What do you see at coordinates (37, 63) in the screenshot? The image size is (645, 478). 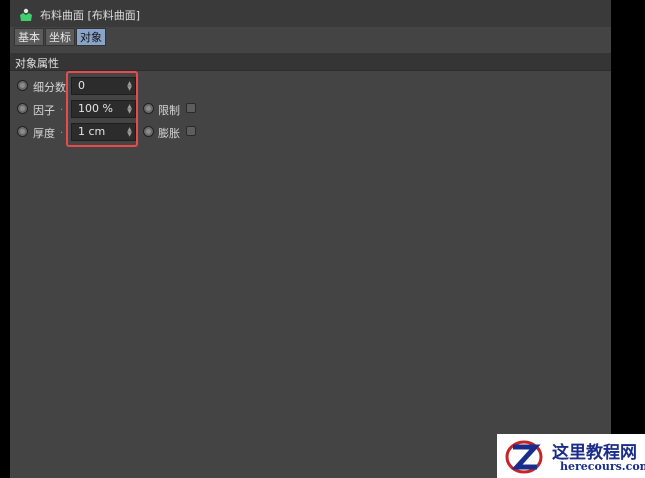 I see `section-title: 对象属性` at bounding box center [37, 63].